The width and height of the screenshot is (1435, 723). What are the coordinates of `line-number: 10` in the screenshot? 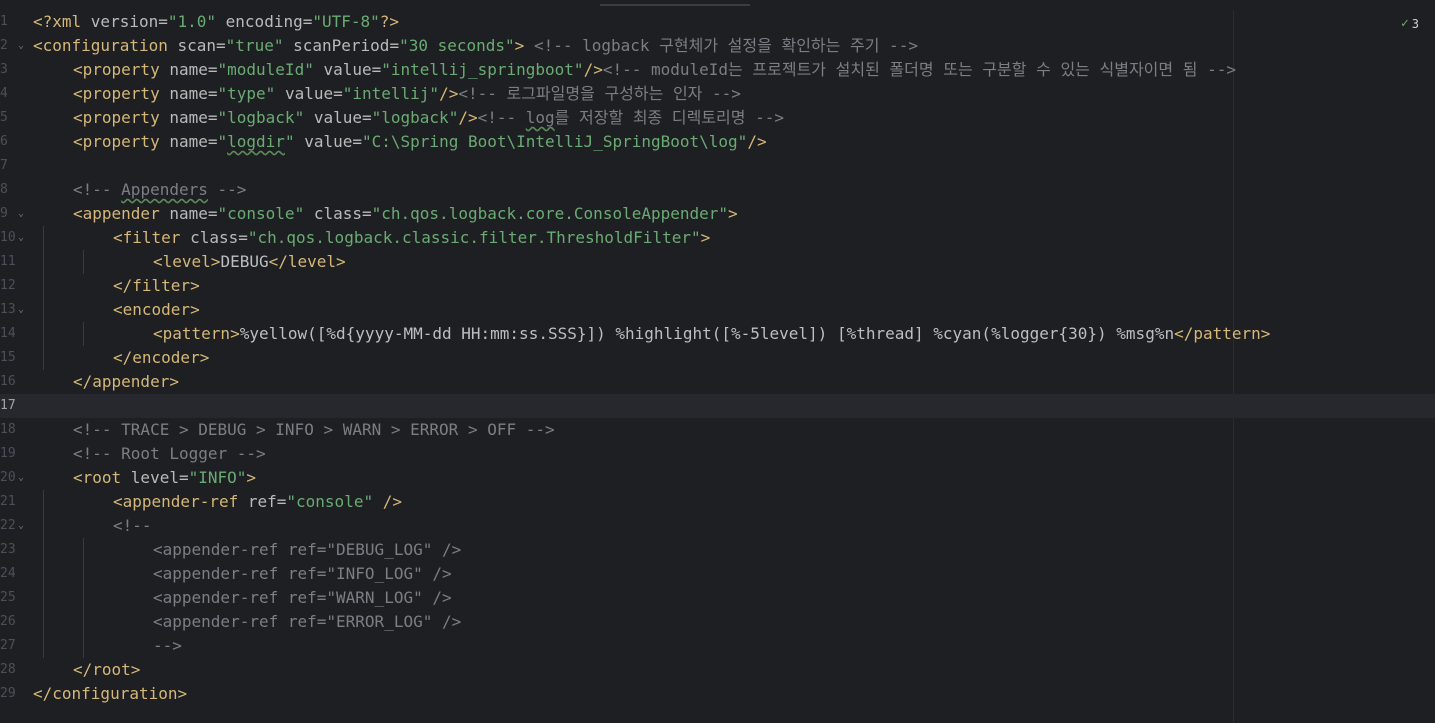 It's located at (8, 237).